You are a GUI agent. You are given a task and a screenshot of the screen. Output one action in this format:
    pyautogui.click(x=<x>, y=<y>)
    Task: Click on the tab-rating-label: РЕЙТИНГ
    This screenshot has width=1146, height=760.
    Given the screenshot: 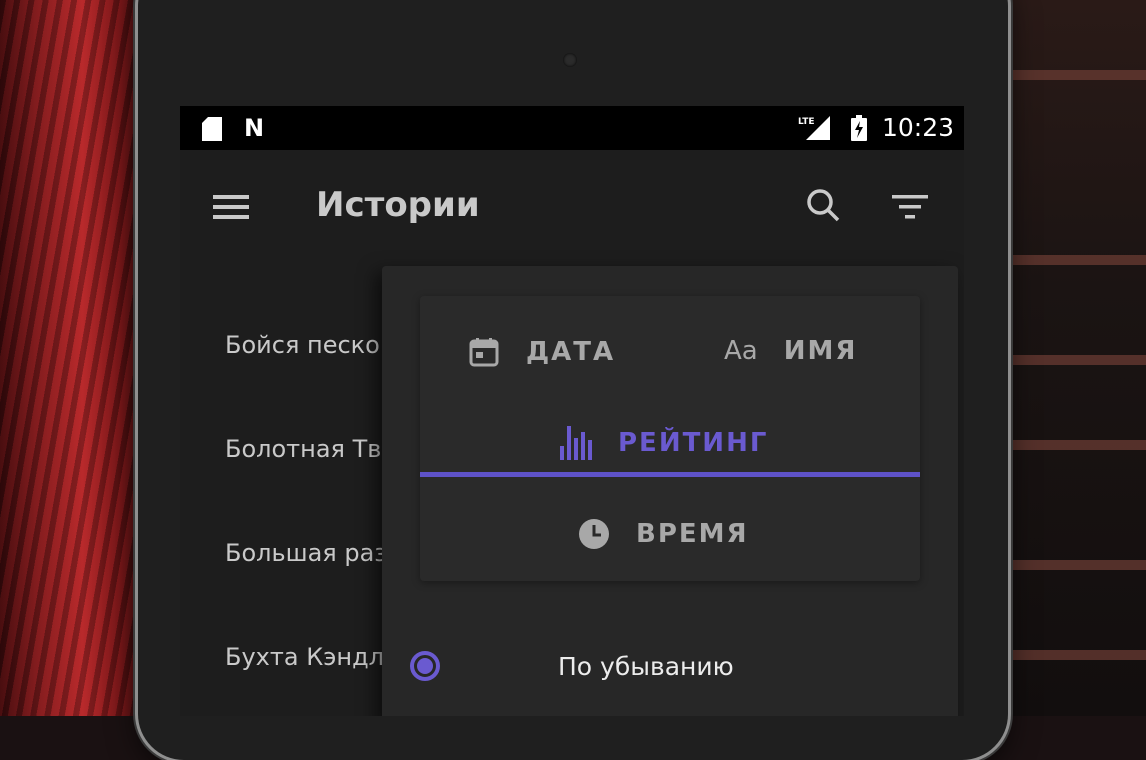 What is the action you would take?
    pyautogui.click(x=693, y=443)
    